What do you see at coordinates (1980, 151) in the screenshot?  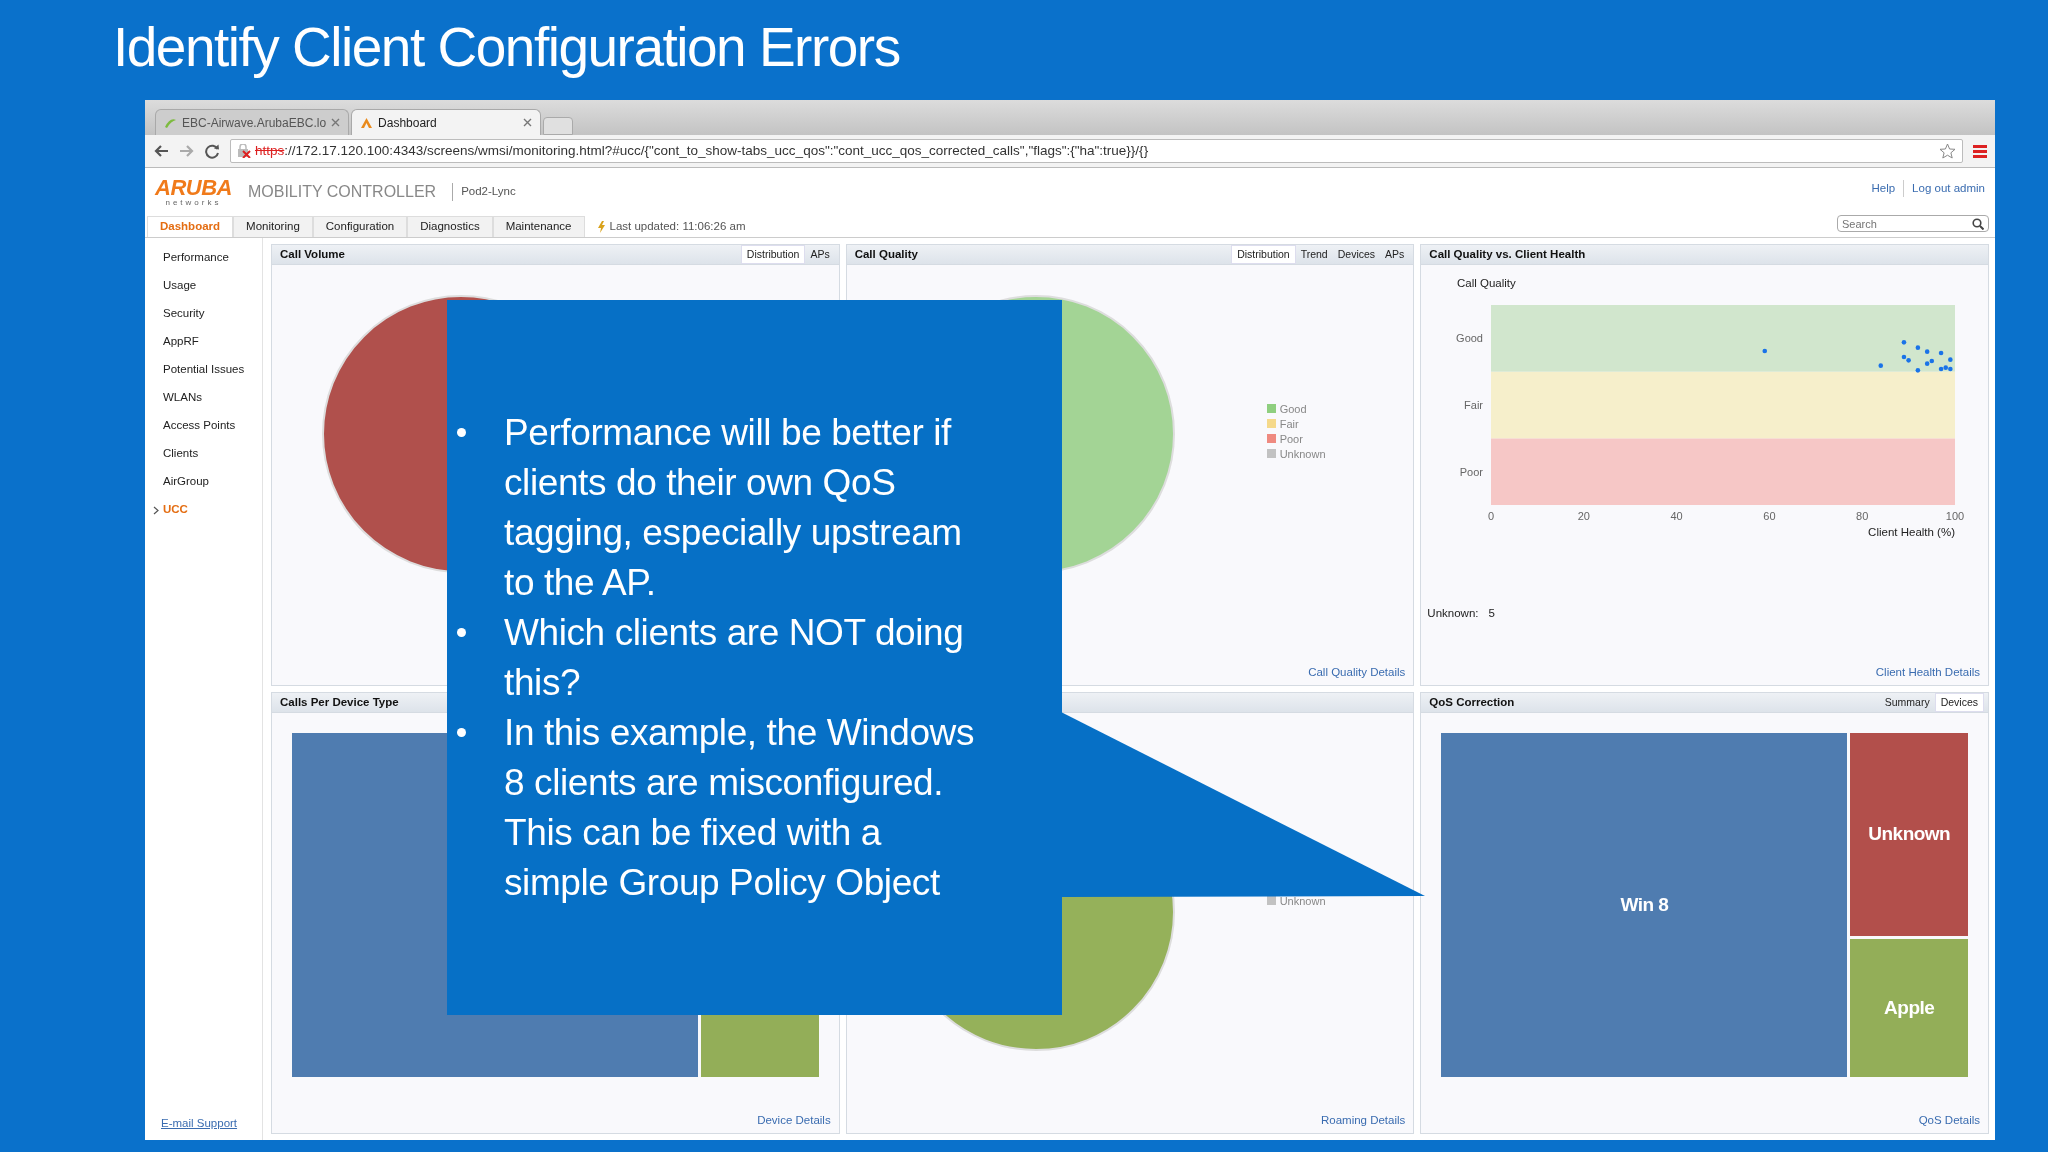 I see `menu-icon` at bounding box center [1980, 151].